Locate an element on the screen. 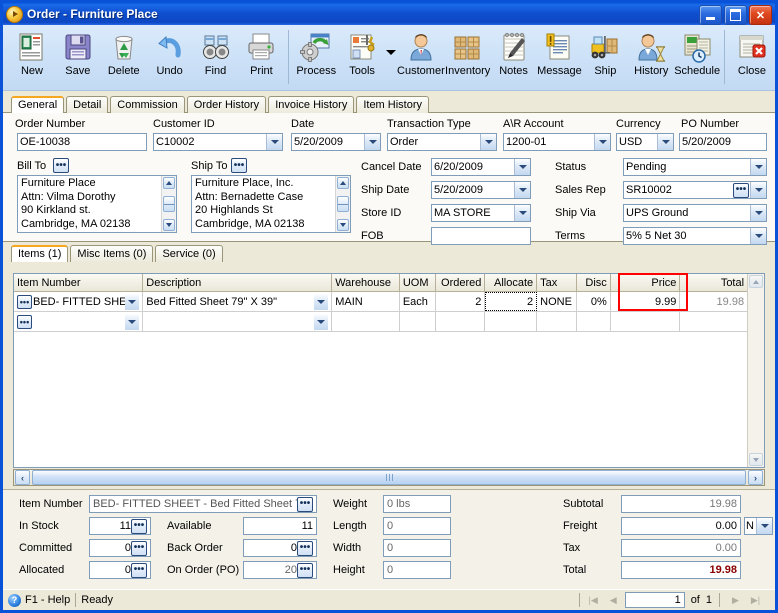 This screenshot has height=613, width=778. close-button: ✕ is located at coordinates (760, 15).